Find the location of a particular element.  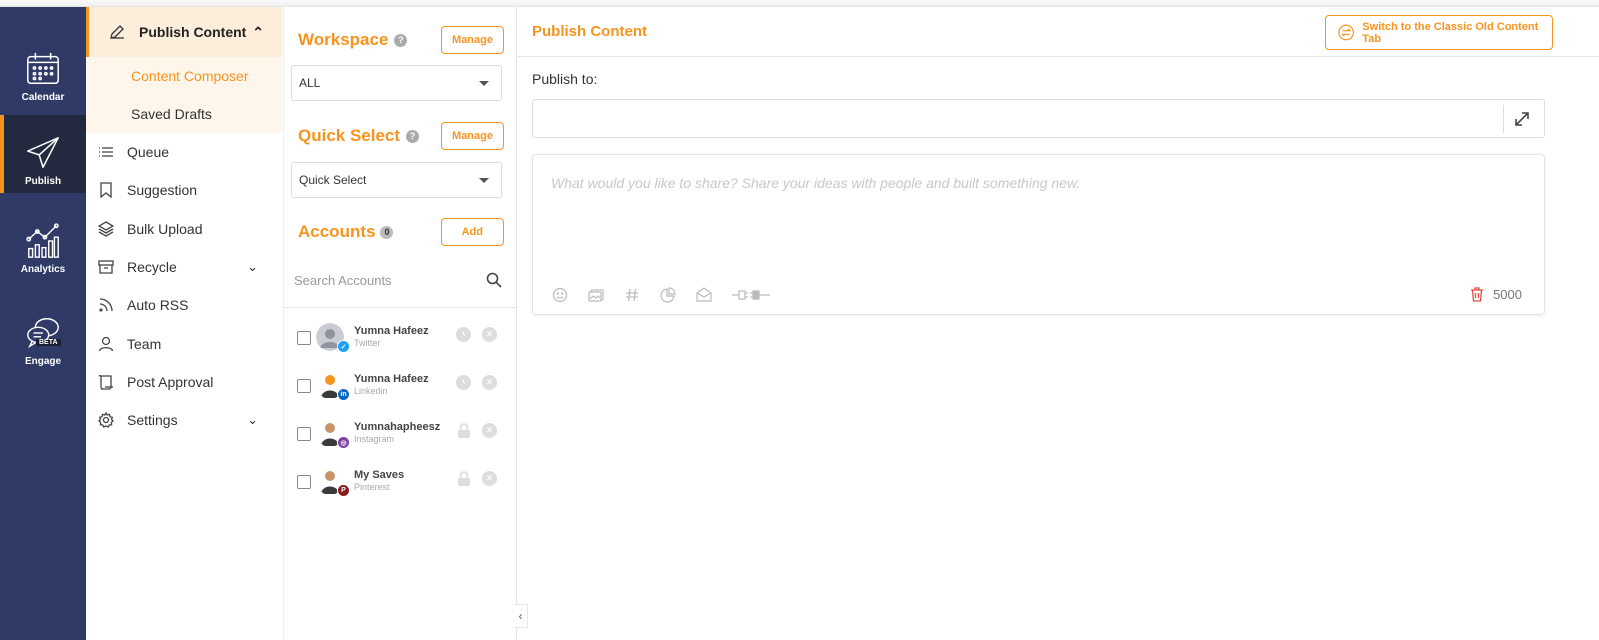

search-icon is located at coordinates (494, 280).